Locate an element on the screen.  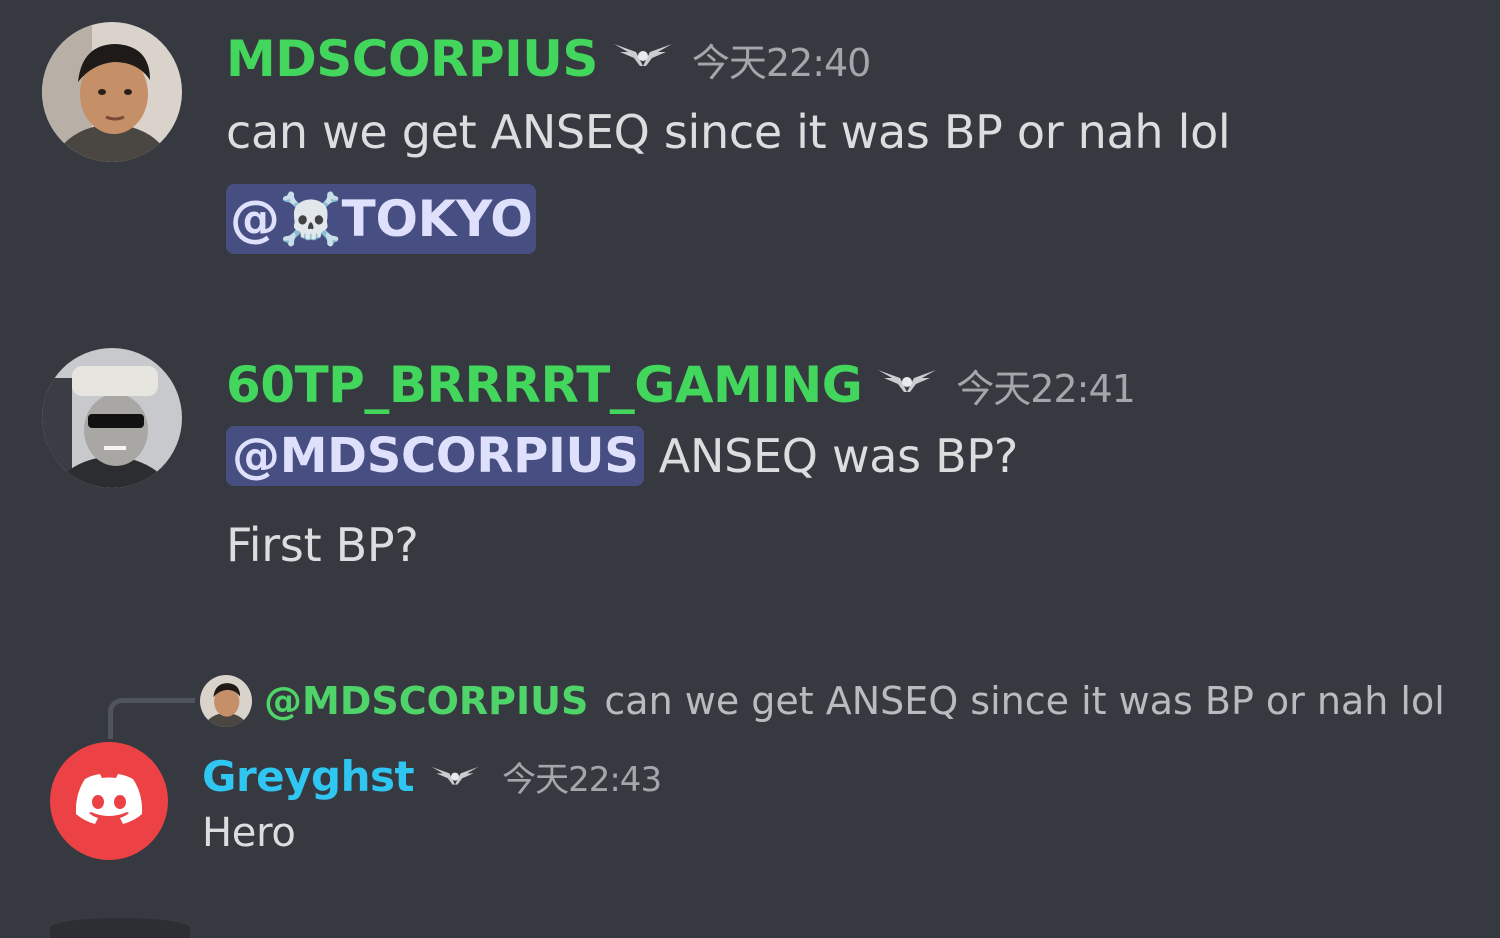
avatar-60tp is located at coordinates (112, 418).